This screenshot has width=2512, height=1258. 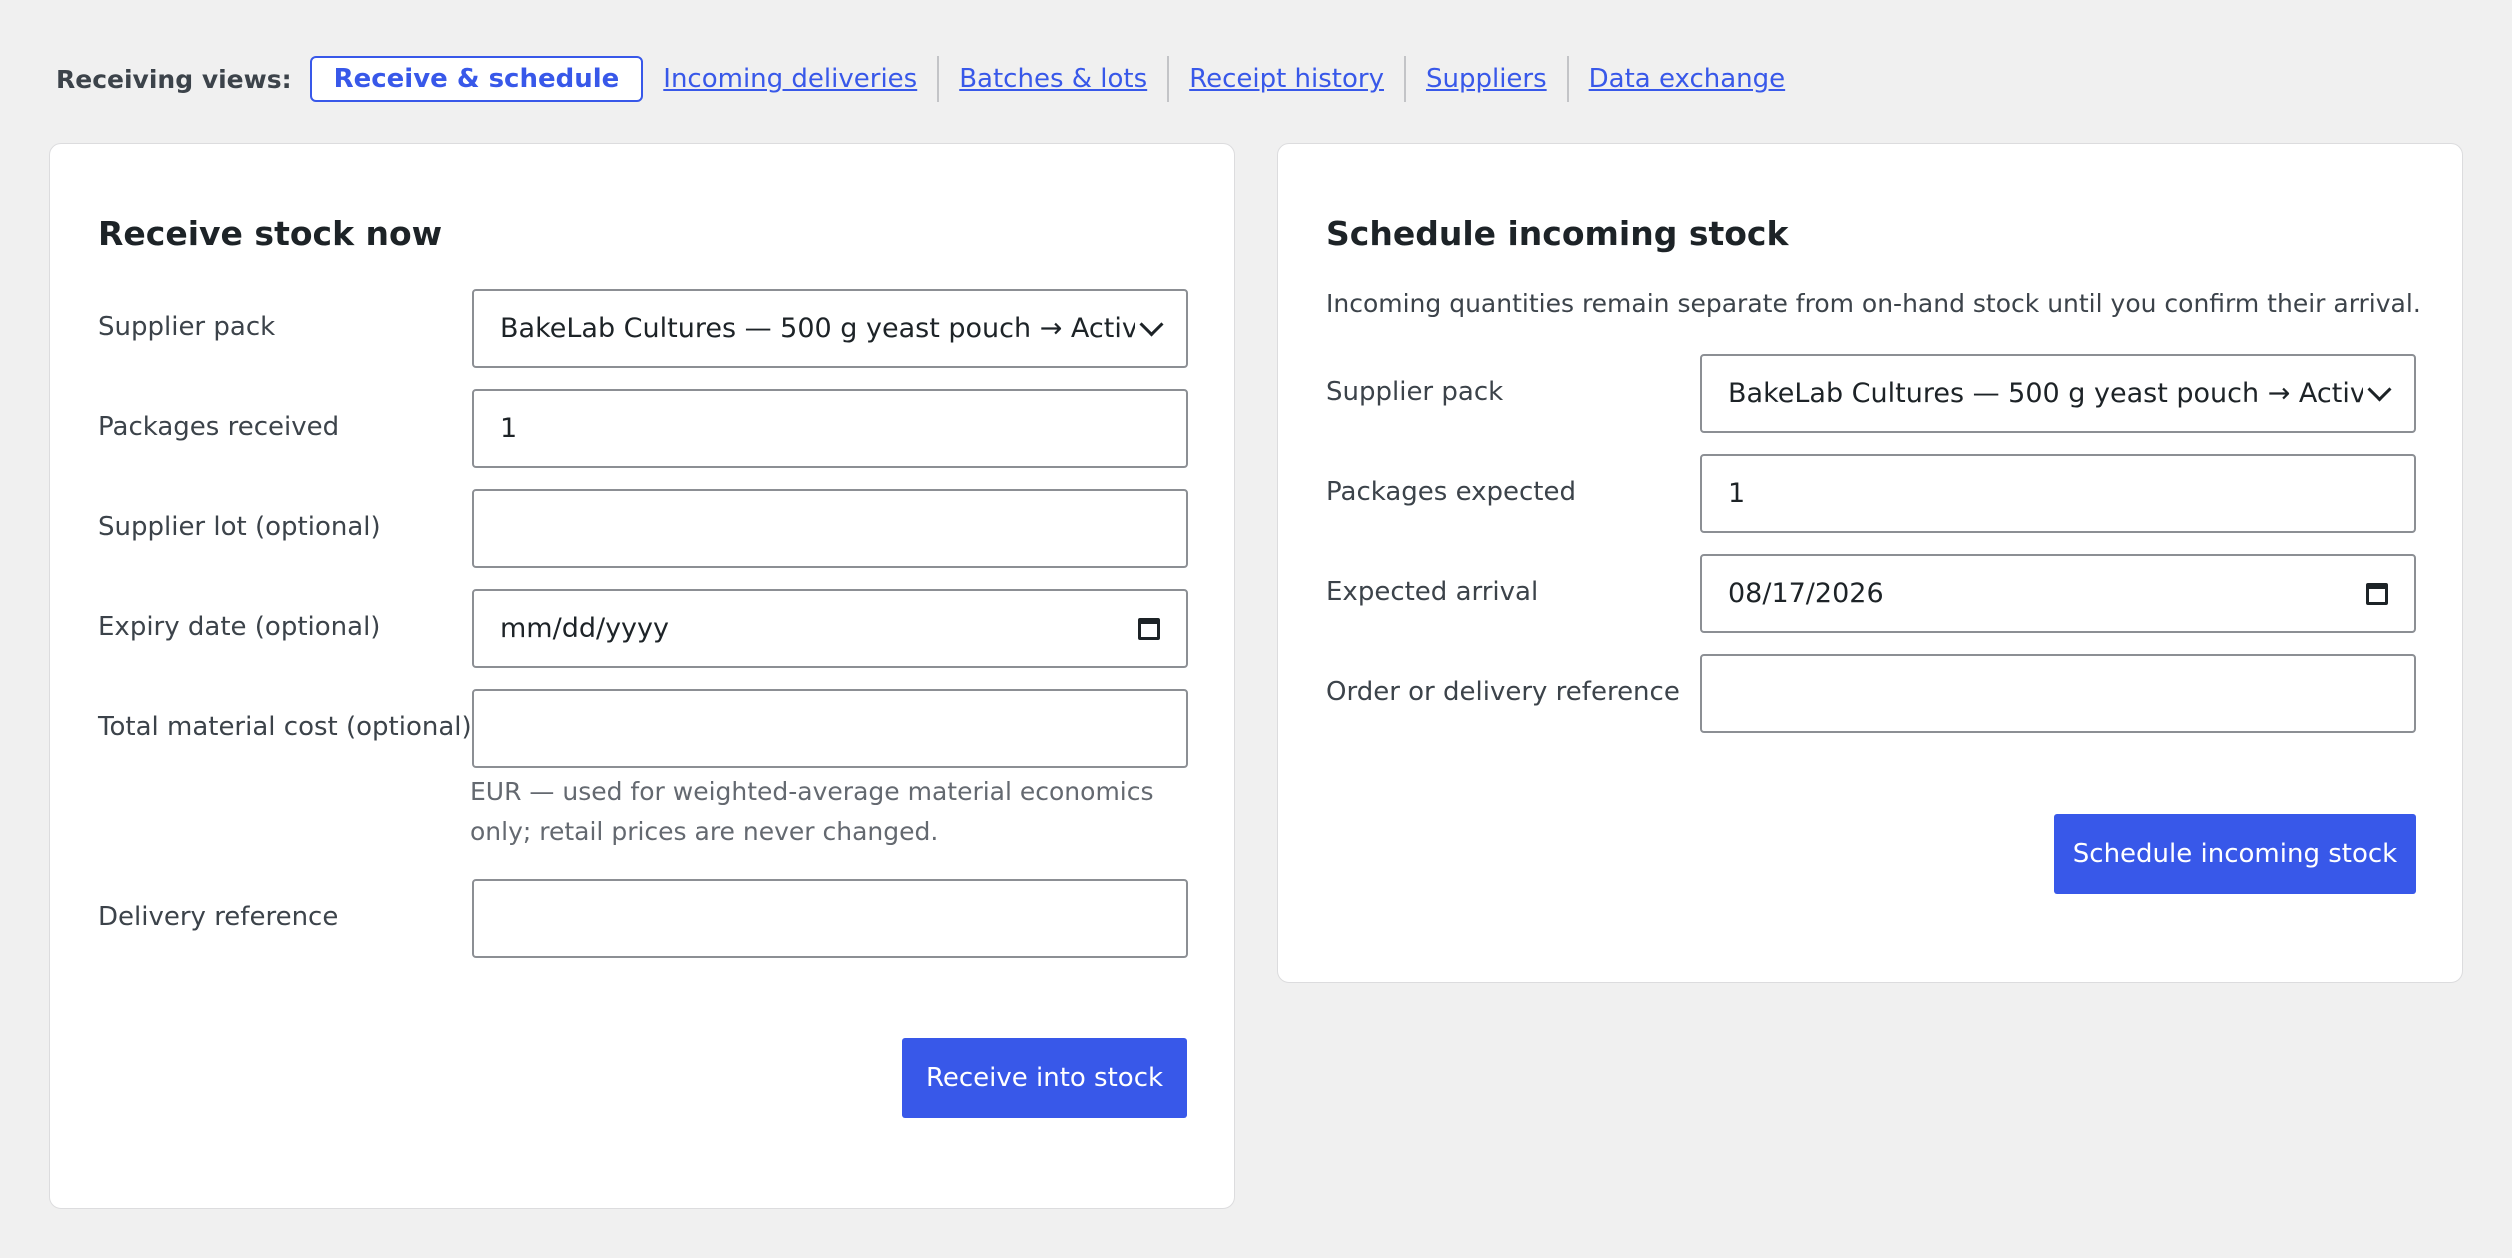 I want to click on delivery-reference-input, so click(x=830, y=918).